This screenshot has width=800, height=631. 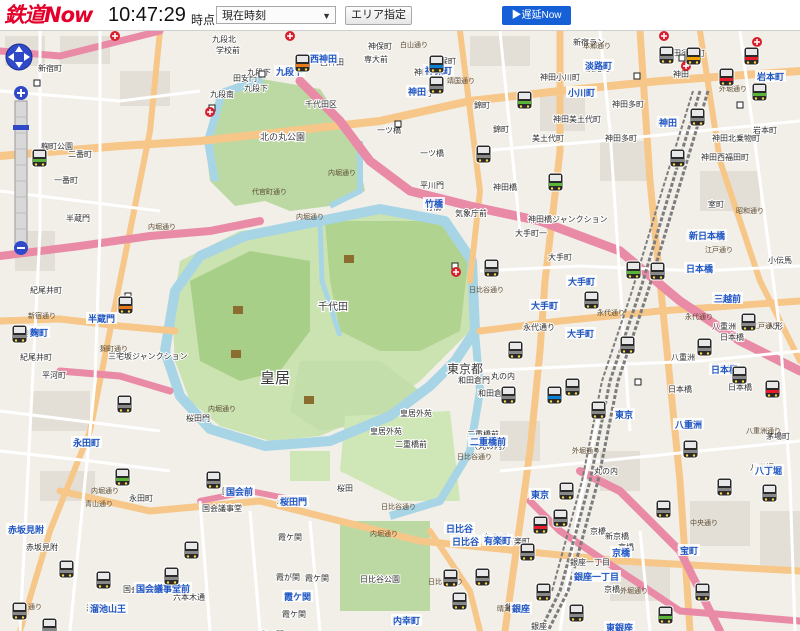 What do you see at coordinates (621, 552) in the screenshot?
I see `station-name-badge: 京橋` at bounding box center [621, 552].